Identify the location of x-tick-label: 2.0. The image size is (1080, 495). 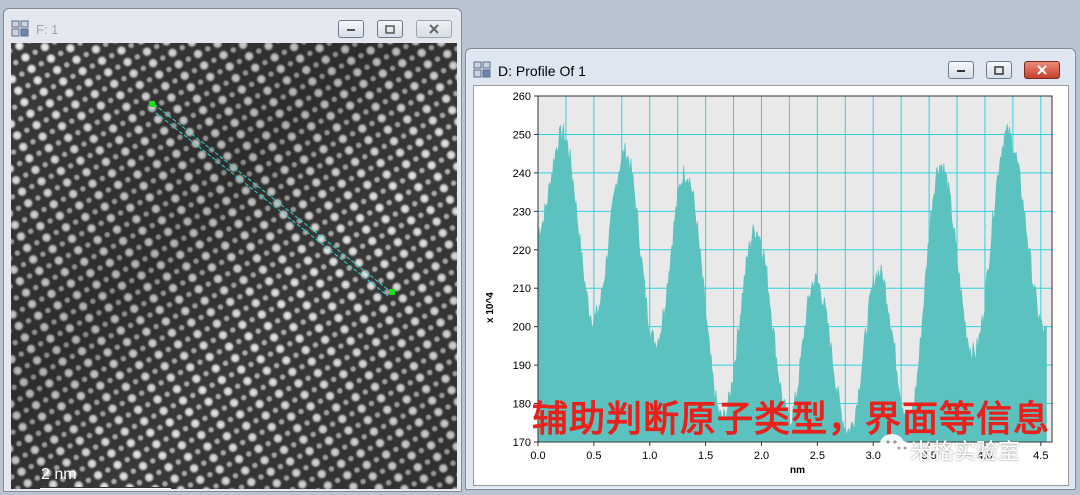
(761, 456).